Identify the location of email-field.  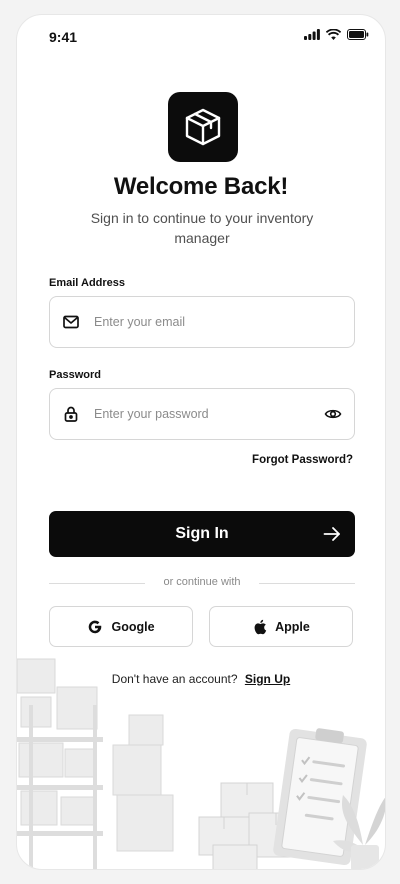
(202, 322).